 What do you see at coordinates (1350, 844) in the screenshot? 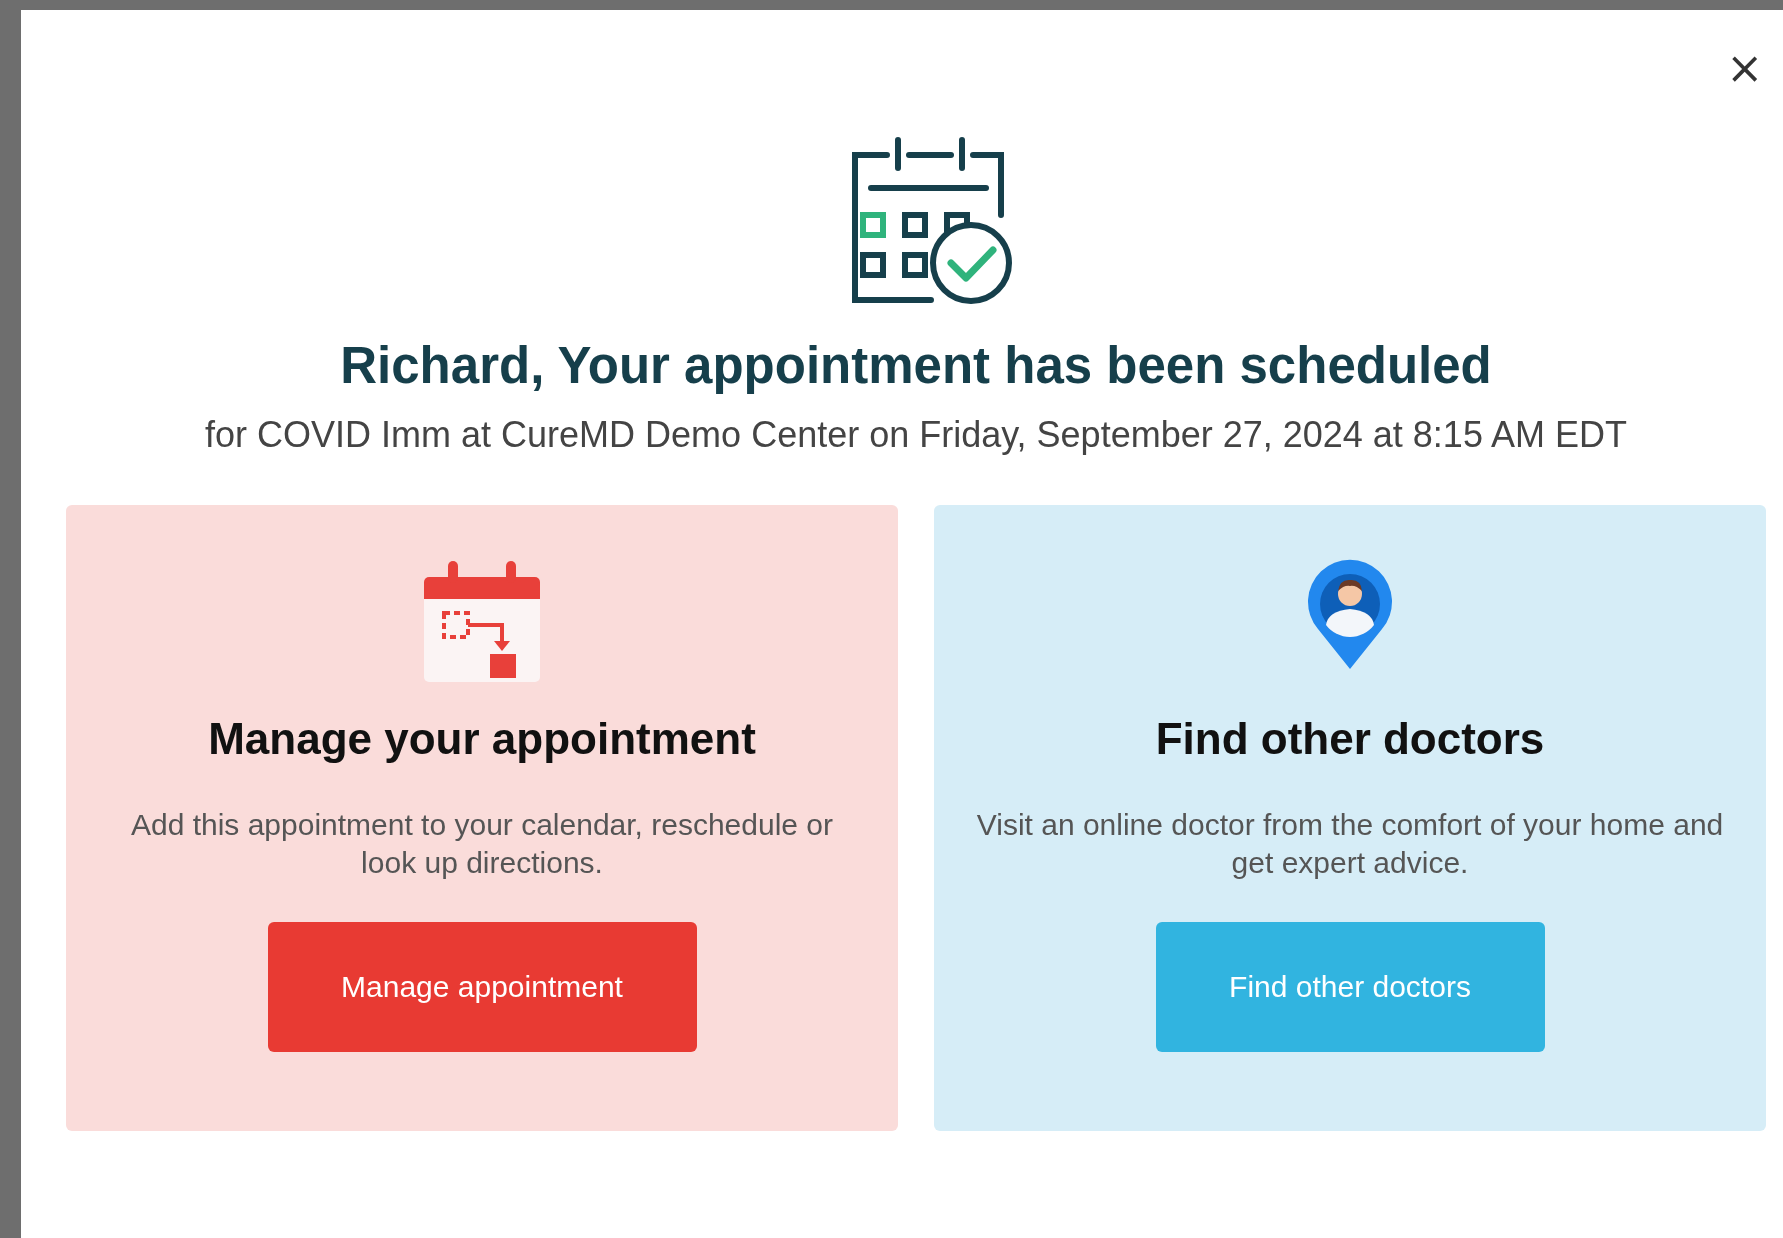
I see `card-description: Visit an online doctor from the comfort of your home and get expert advice.` at bounding box center [1350, 844].